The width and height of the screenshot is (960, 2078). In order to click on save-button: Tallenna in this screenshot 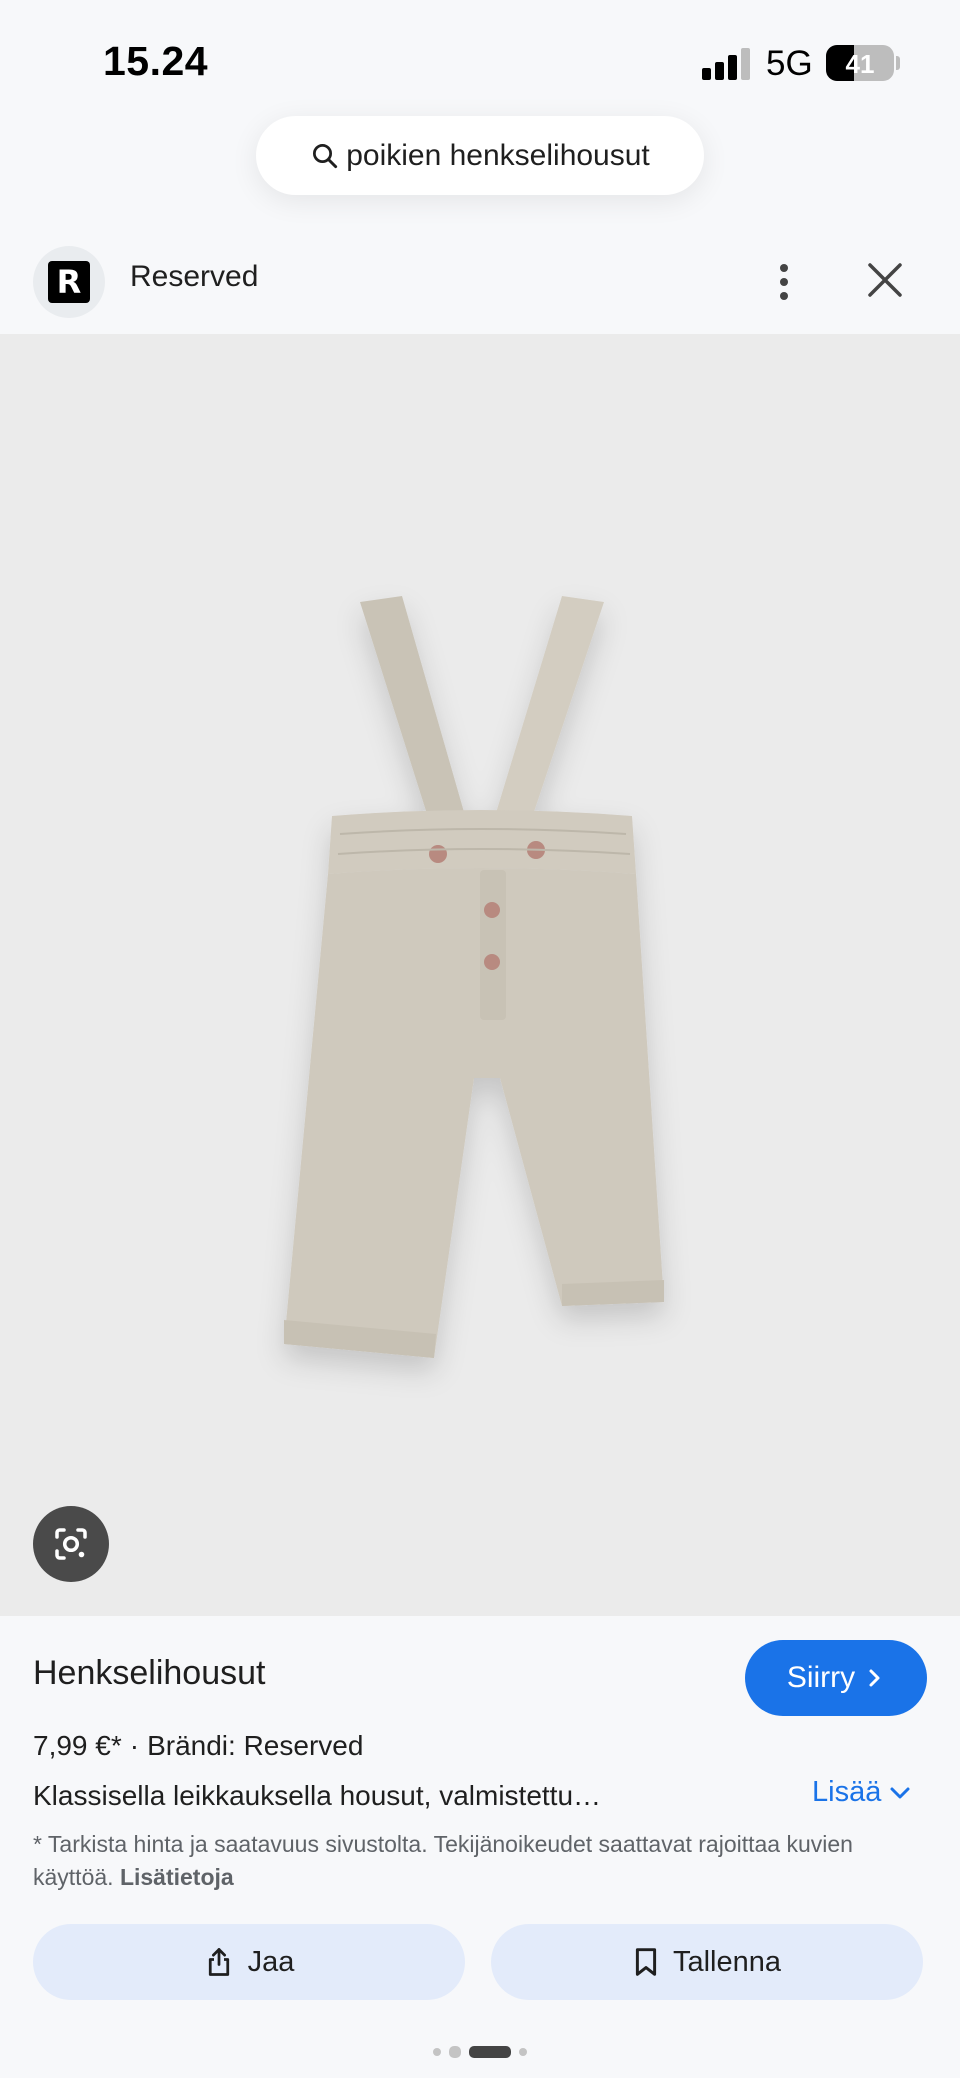, I will do `click(707, 1962)`.